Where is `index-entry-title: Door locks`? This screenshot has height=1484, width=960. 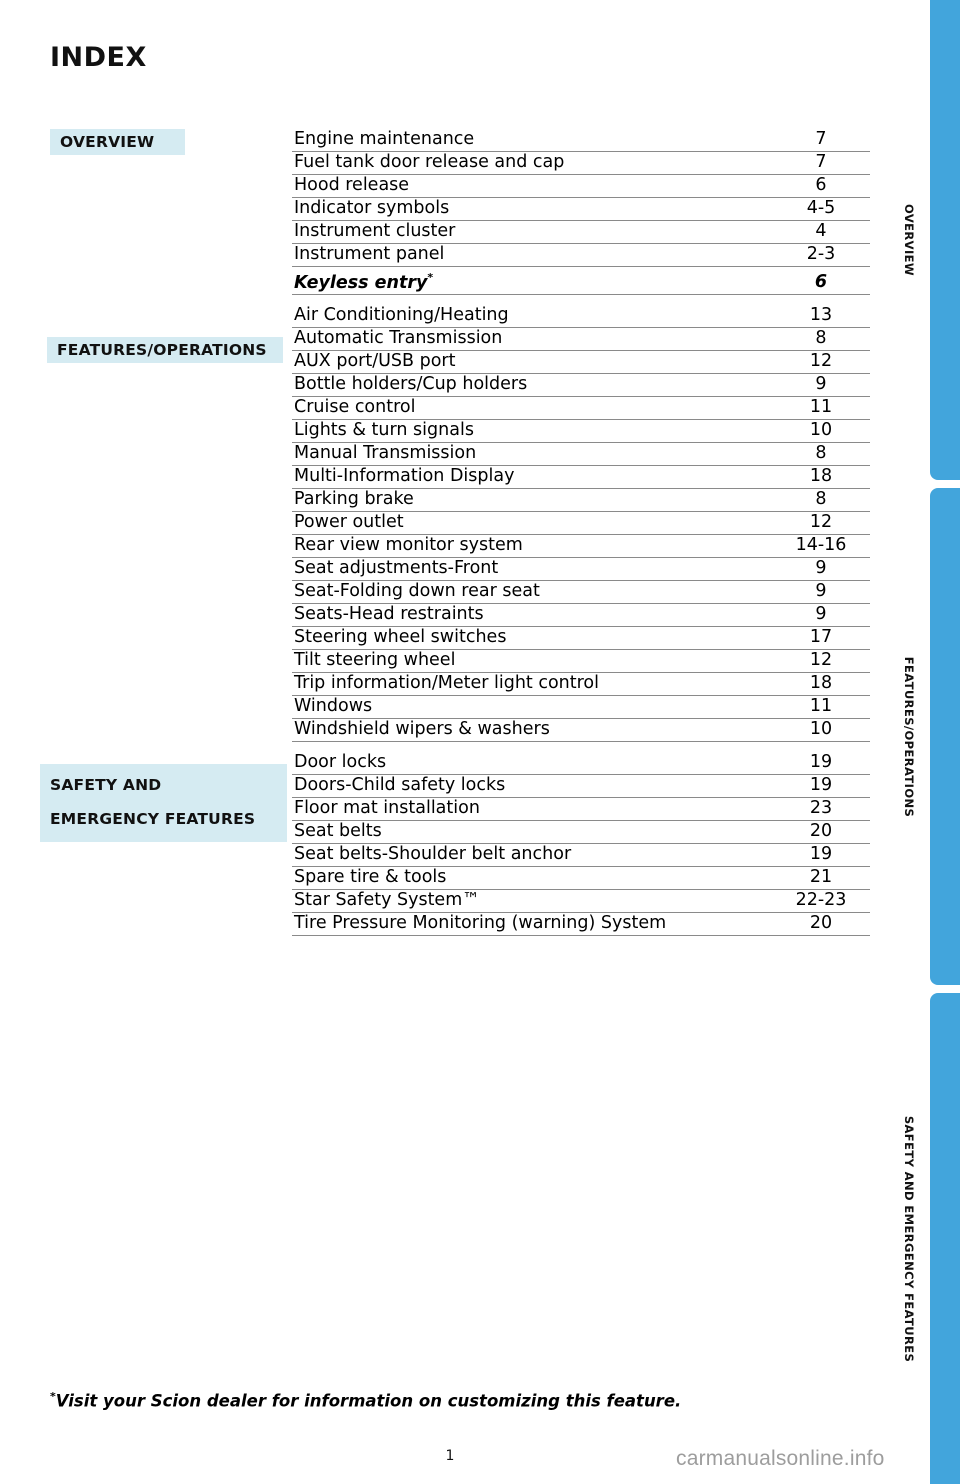 index-entry-title: Door locks is located at coordinates (534, 763).